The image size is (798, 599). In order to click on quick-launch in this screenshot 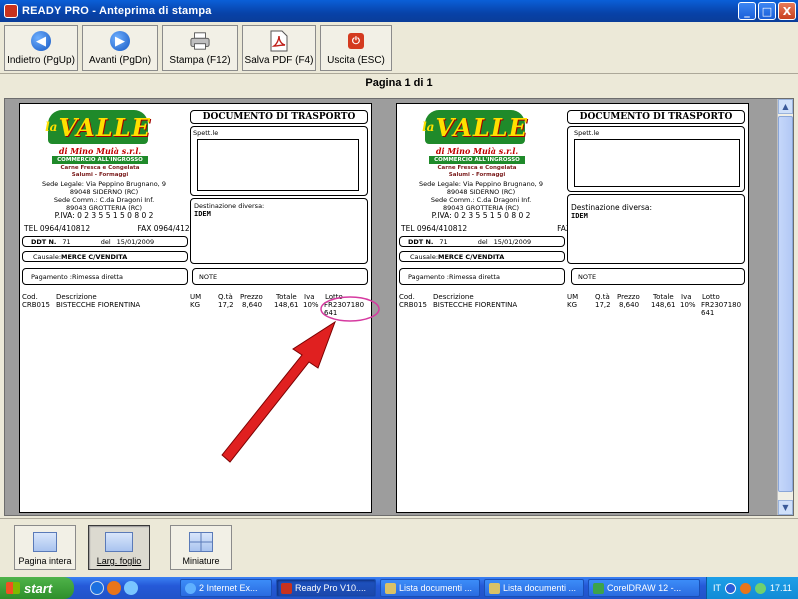, I will do `click(114, 588)`.